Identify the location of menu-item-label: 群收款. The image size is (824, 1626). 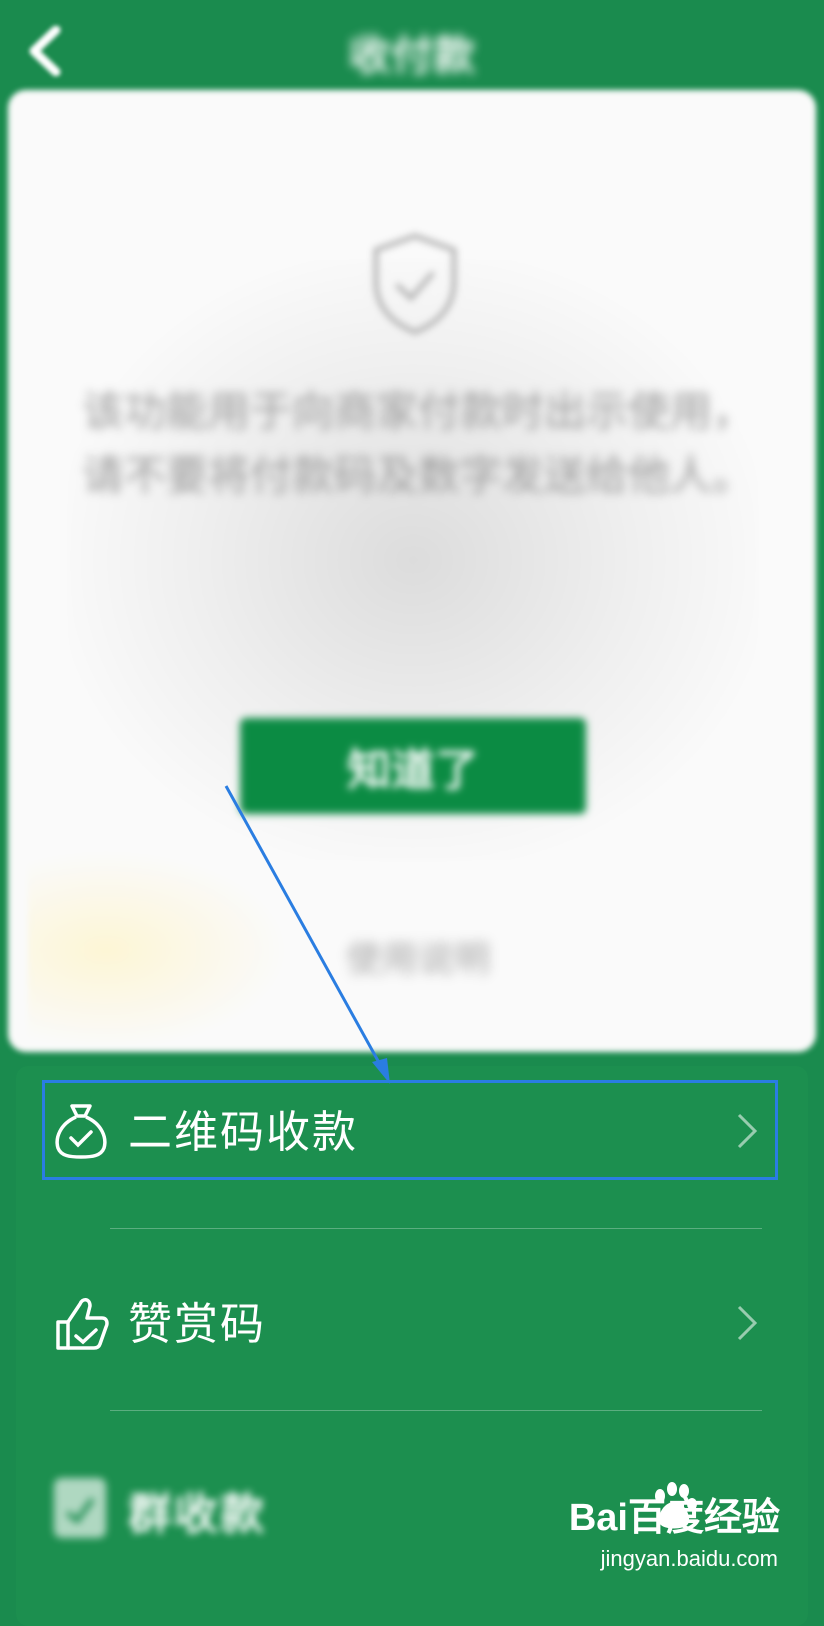
(197, 1514).